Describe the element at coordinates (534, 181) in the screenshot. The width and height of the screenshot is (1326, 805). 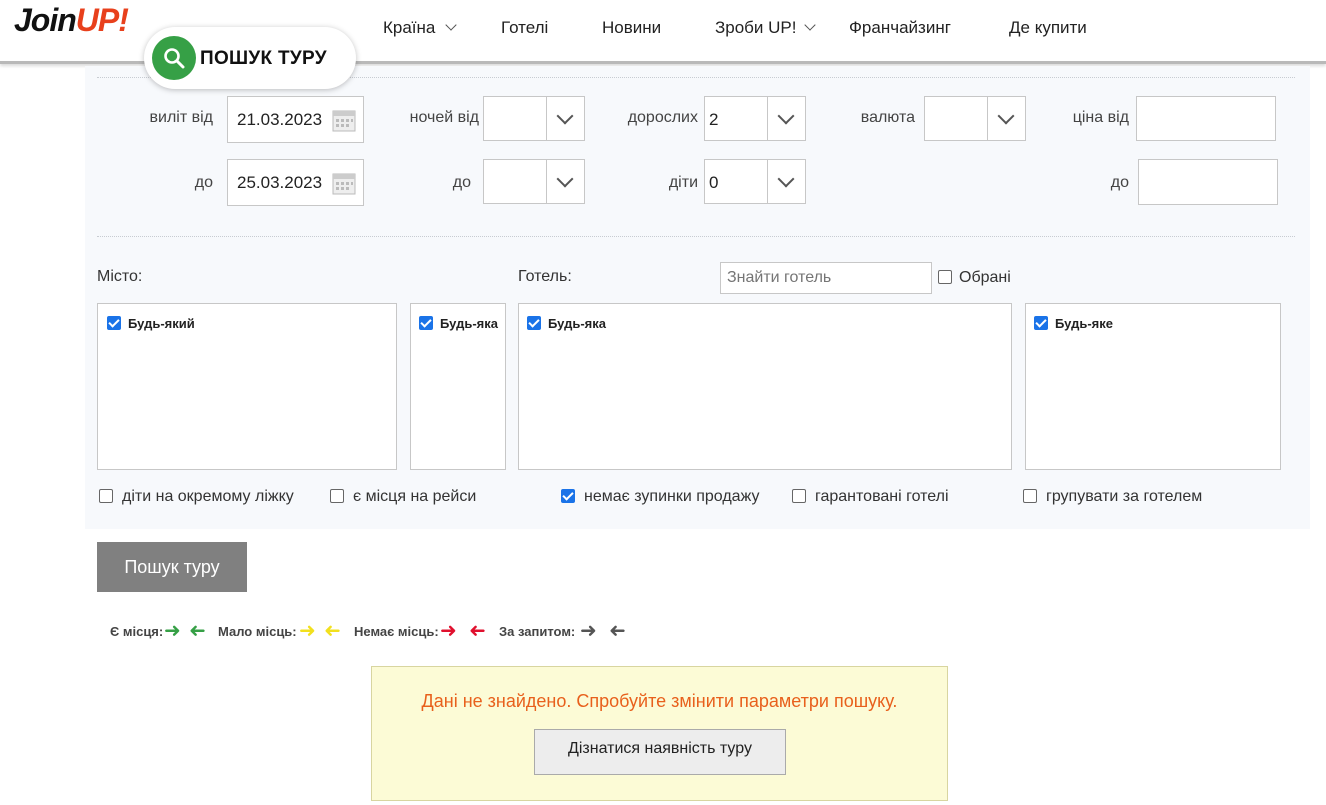
I see `nights-to-select` at that location.